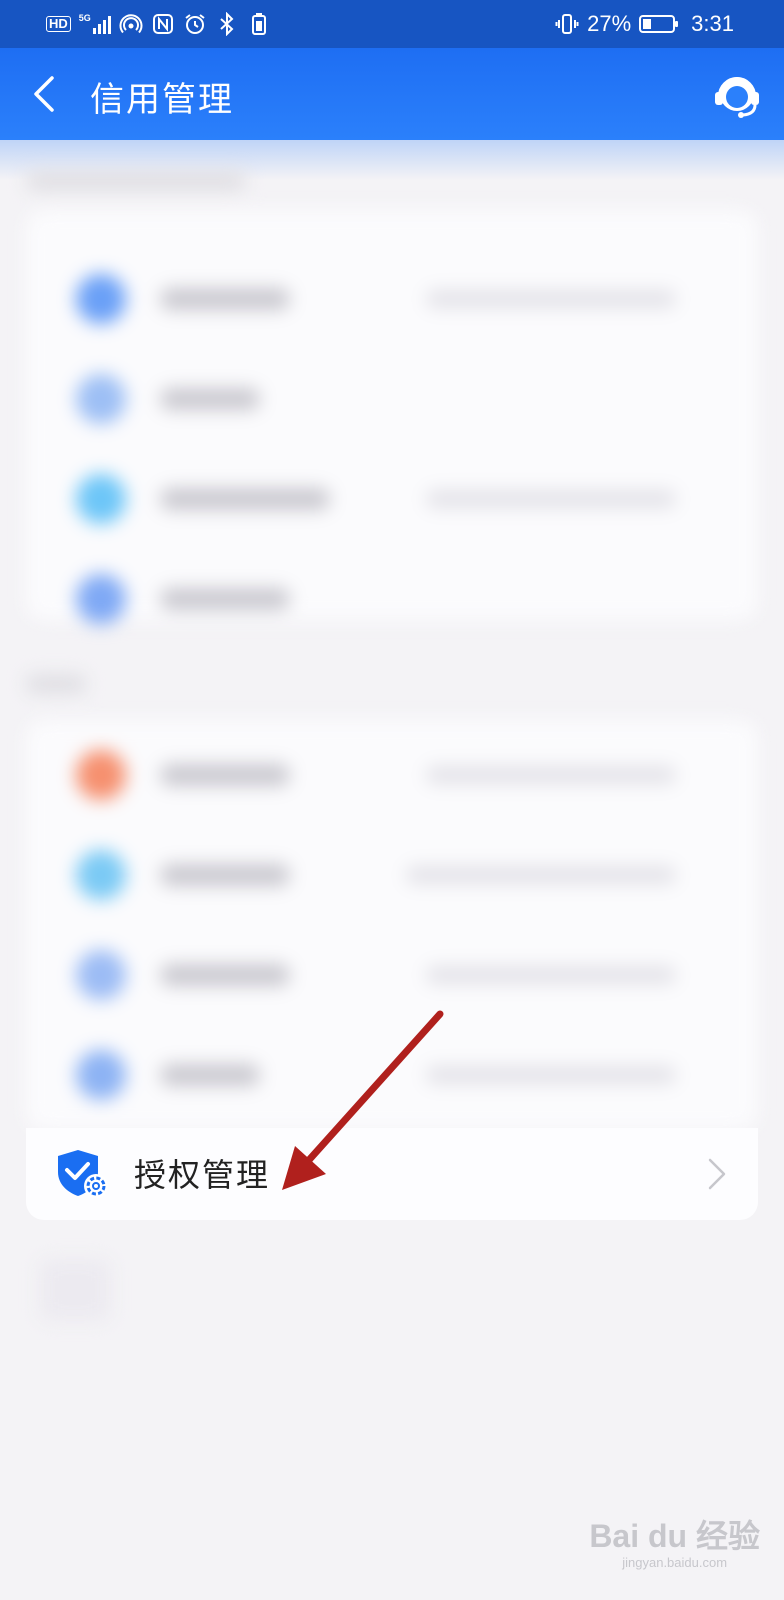 The height and width of the screenshot is (1600, 784). I want to click on hotspot-icon, so click(131, 24).